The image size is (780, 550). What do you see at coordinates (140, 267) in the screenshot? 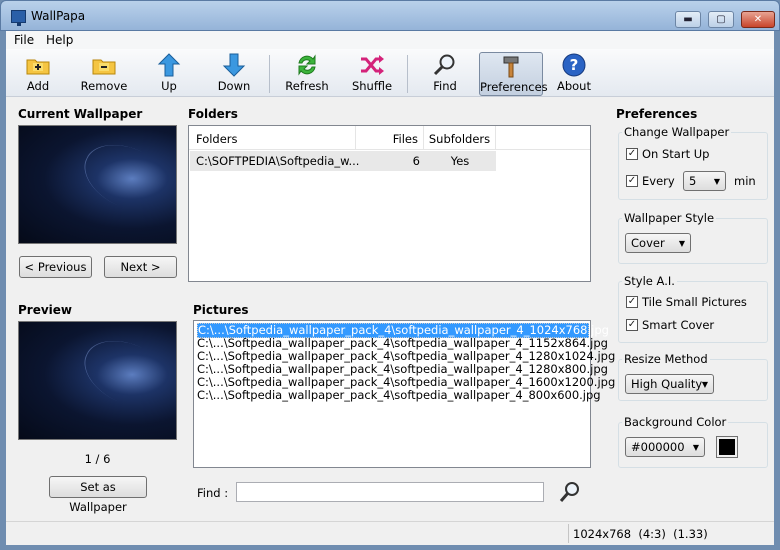
I see `next-button: Next >` at bounding box center [140, 267].